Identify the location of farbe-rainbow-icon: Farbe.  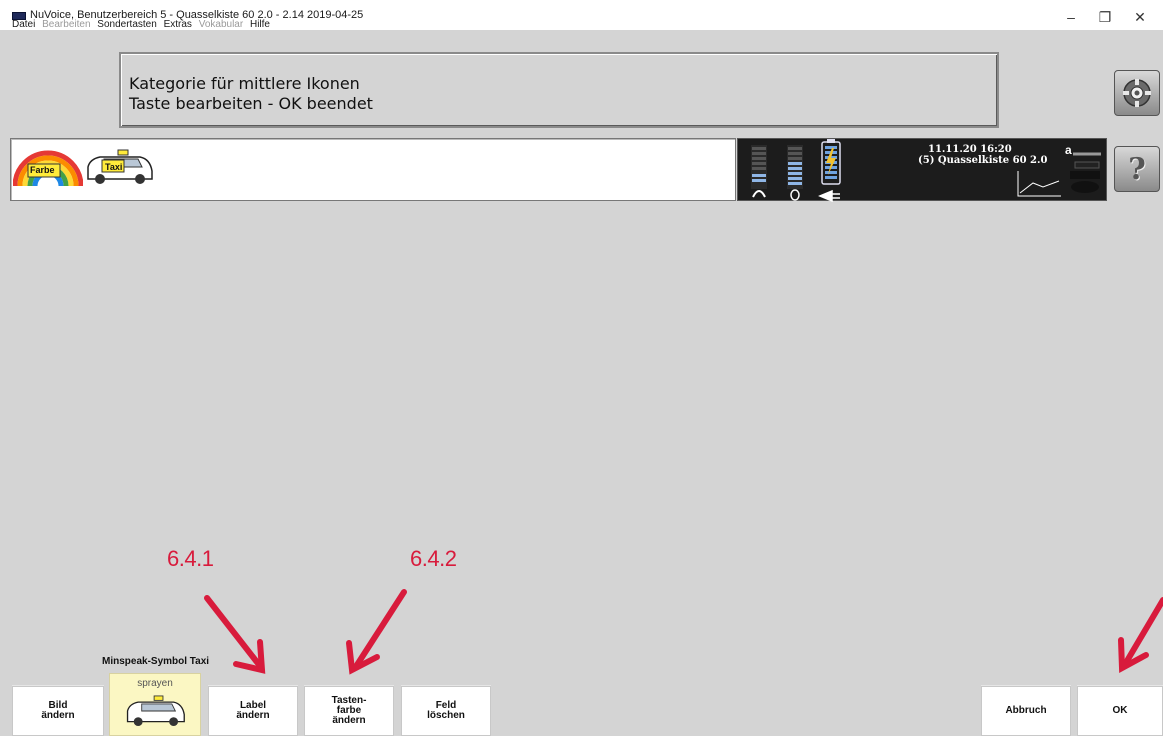
(48, 170).